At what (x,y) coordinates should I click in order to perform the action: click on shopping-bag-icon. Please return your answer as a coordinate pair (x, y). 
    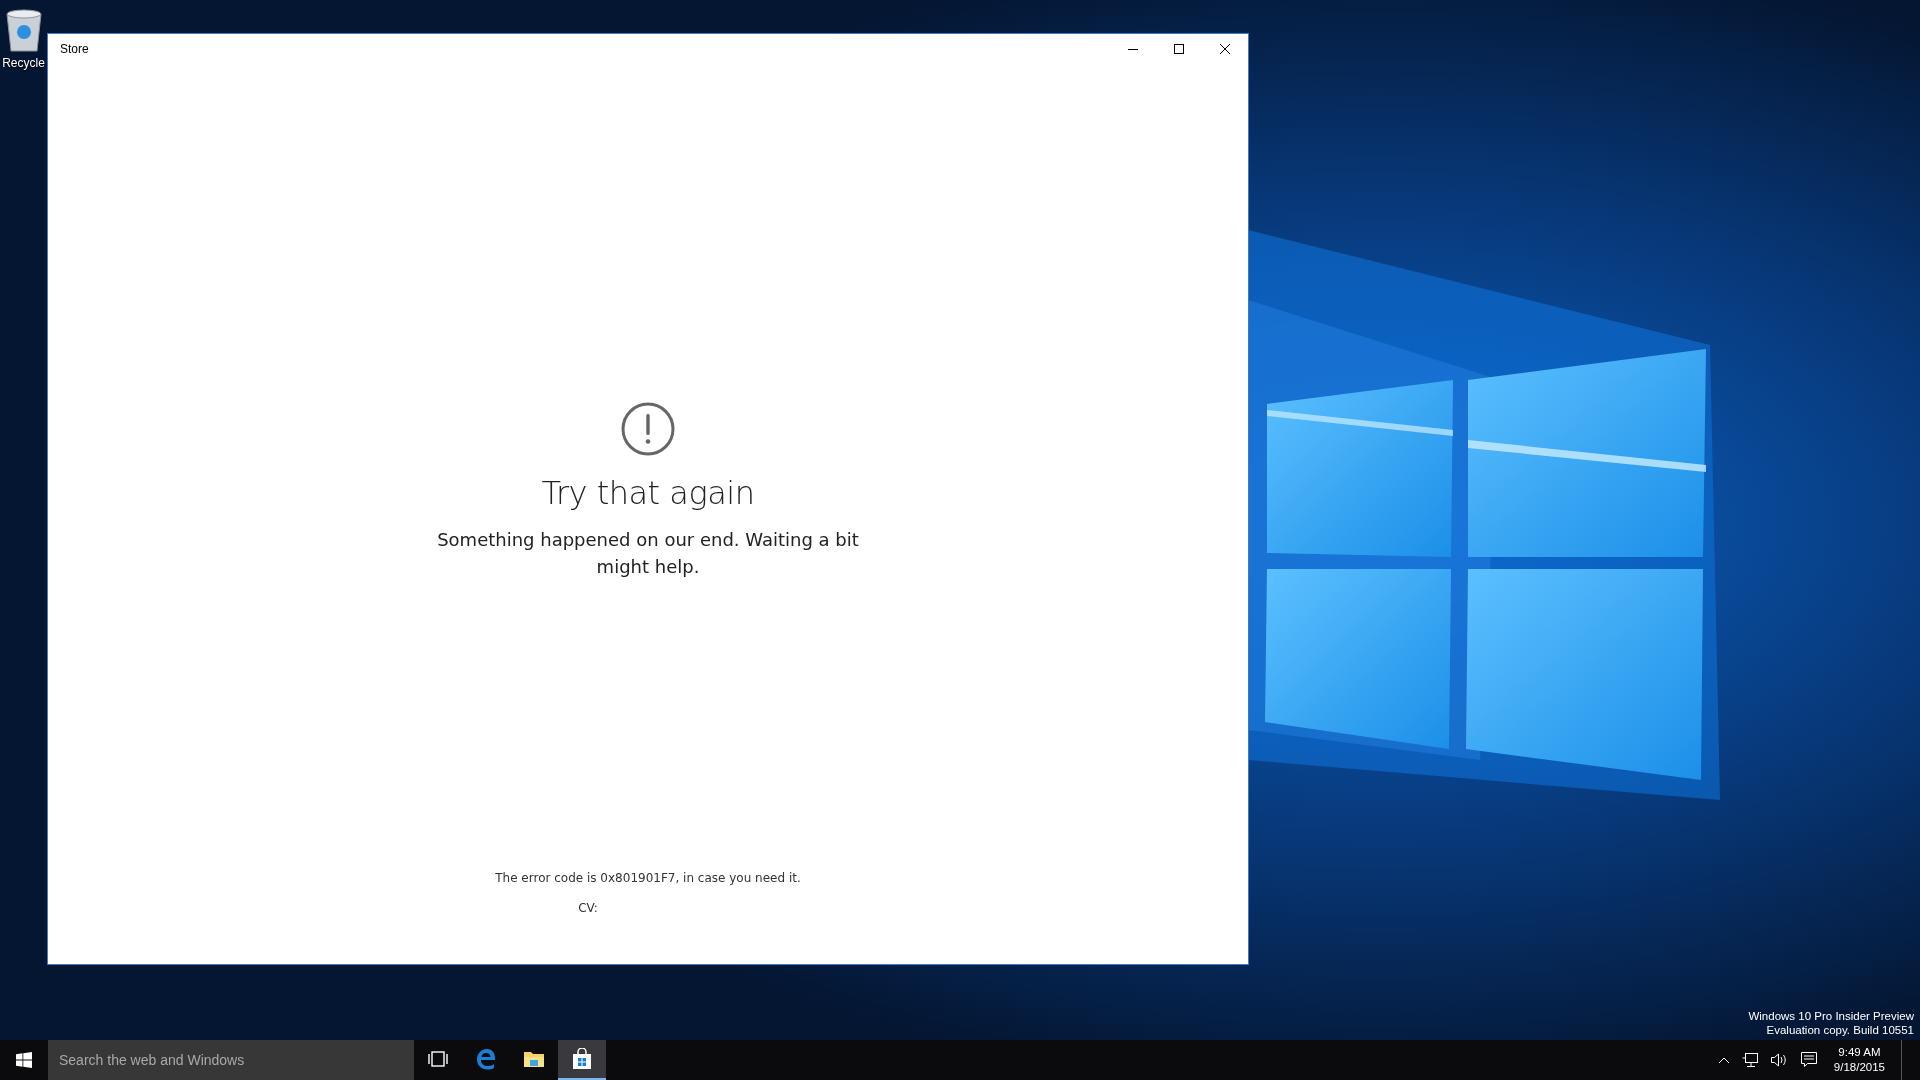
    Looking at the image, I should click on (582, 1059).